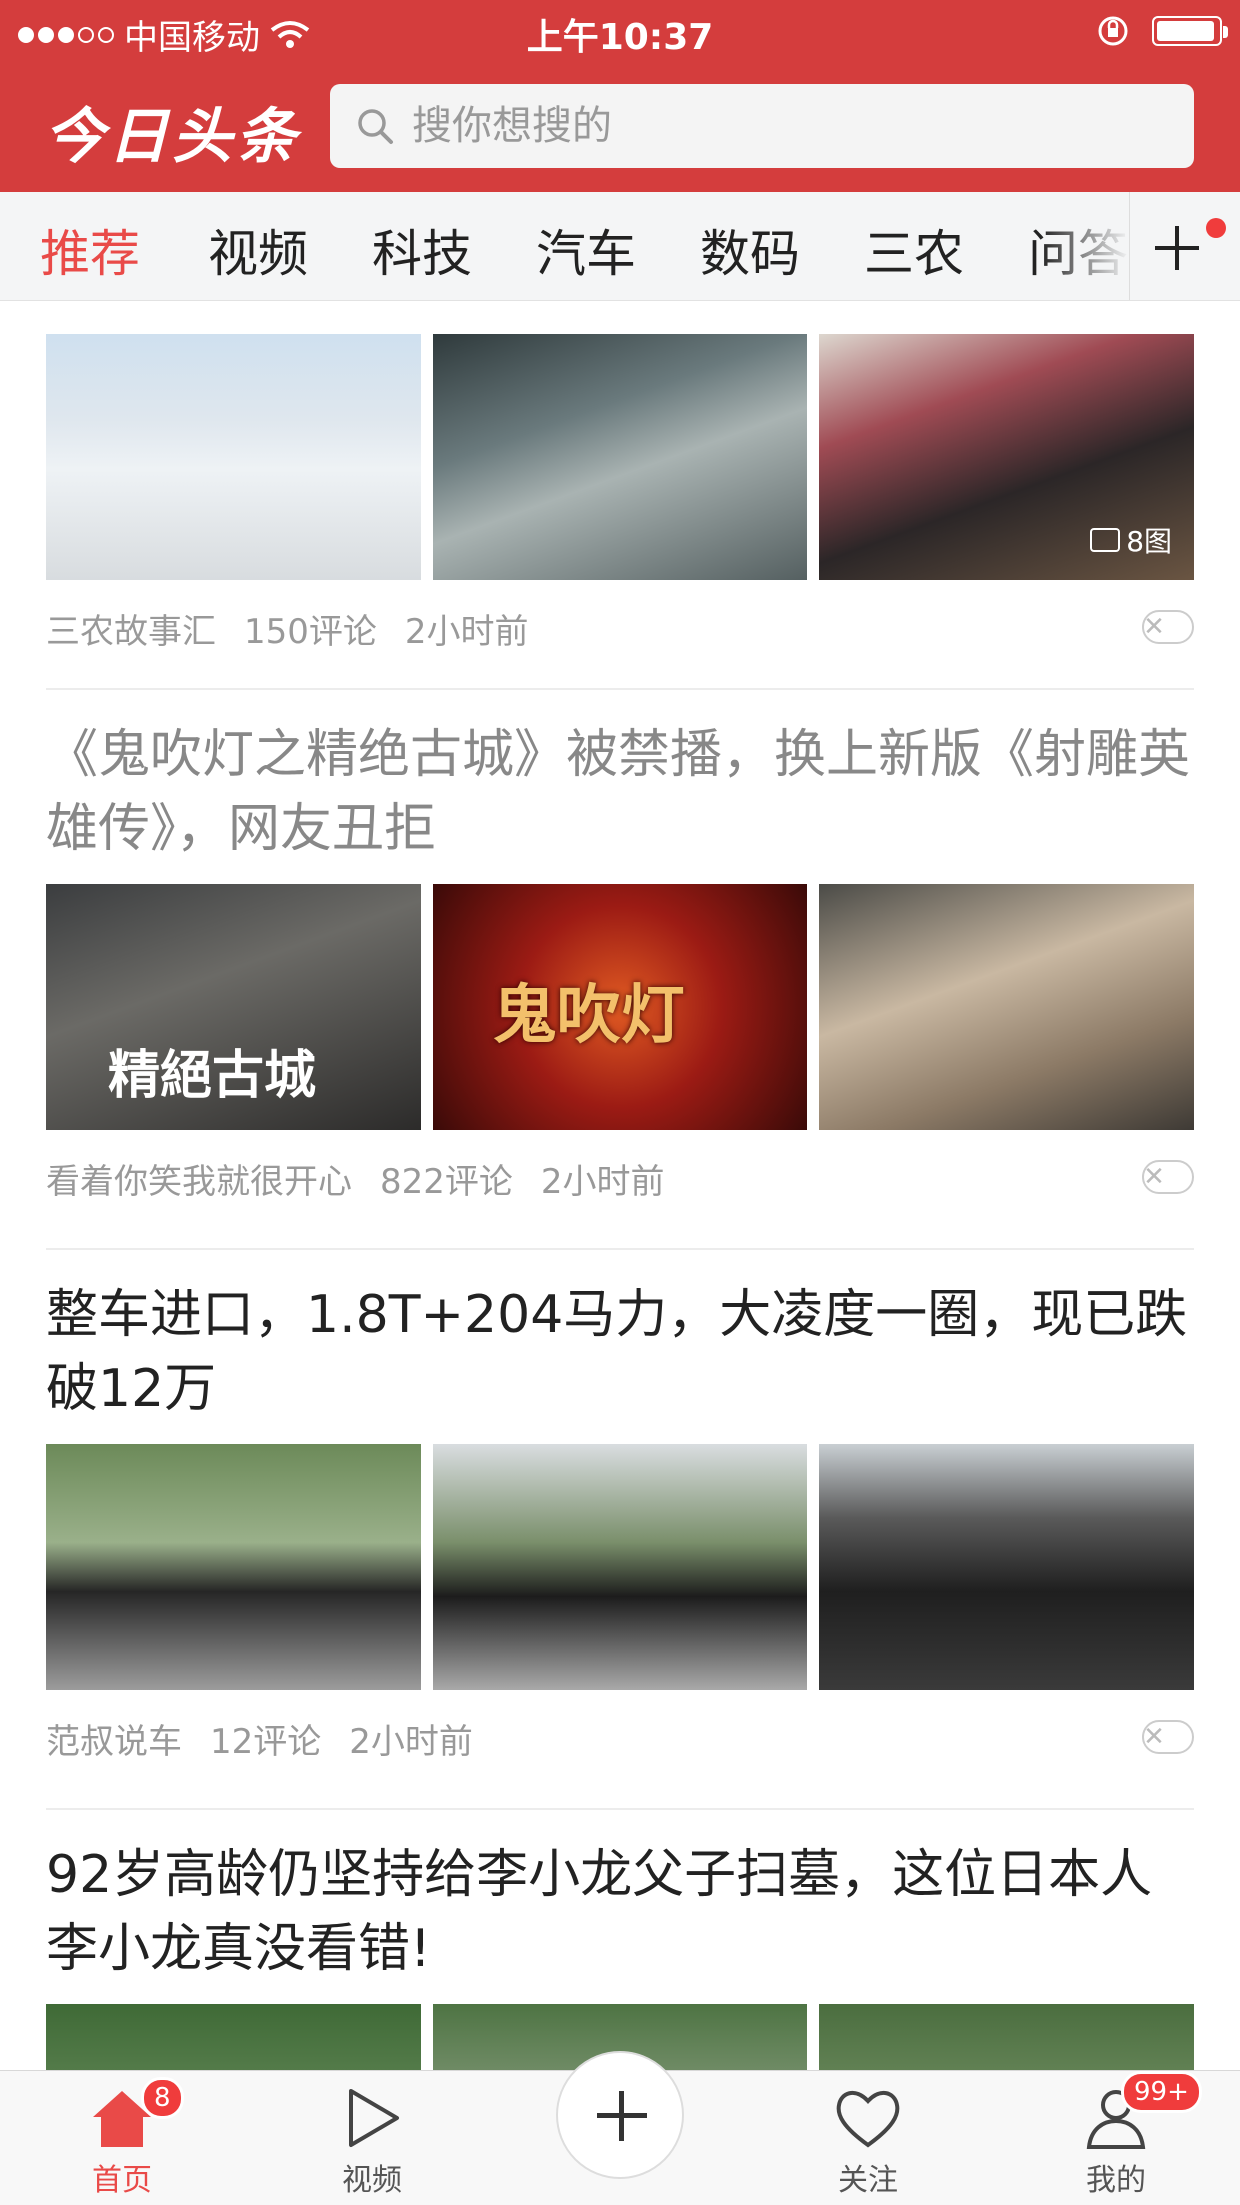 Image resolution: width=1240 pixels, height=2205 pixels. What do you see at coordinates (258, 250) in the screenshot?
I see `tab-video: 视频` at bounding box center [258, 250].